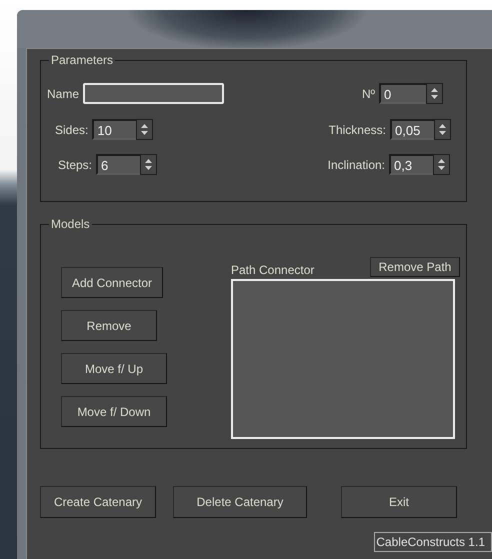 The image size is (492, 559). Describe the element at coordinates (399, 502) in the screenshot. I see `footer-button: Exit` at that location.